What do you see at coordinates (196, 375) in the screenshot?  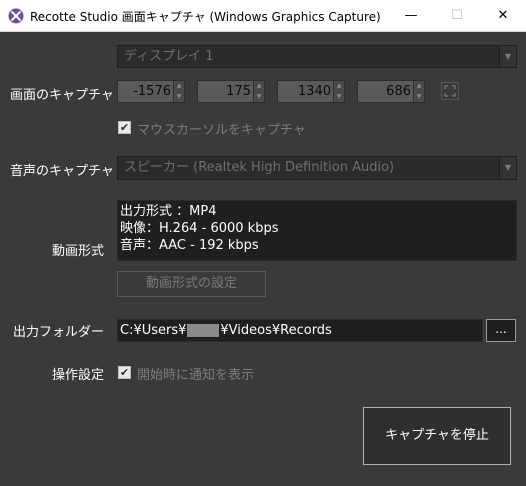 I see `notify-on-start-label: 開始時に通知を表示` at bounding box center [196, 375].